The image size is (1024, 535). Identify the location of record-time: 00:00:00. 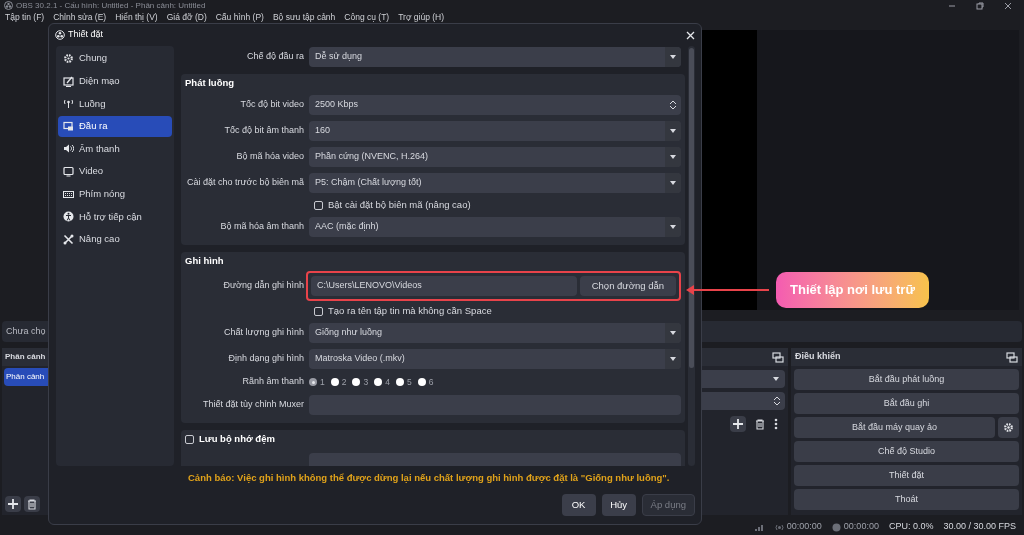
(861, 527).